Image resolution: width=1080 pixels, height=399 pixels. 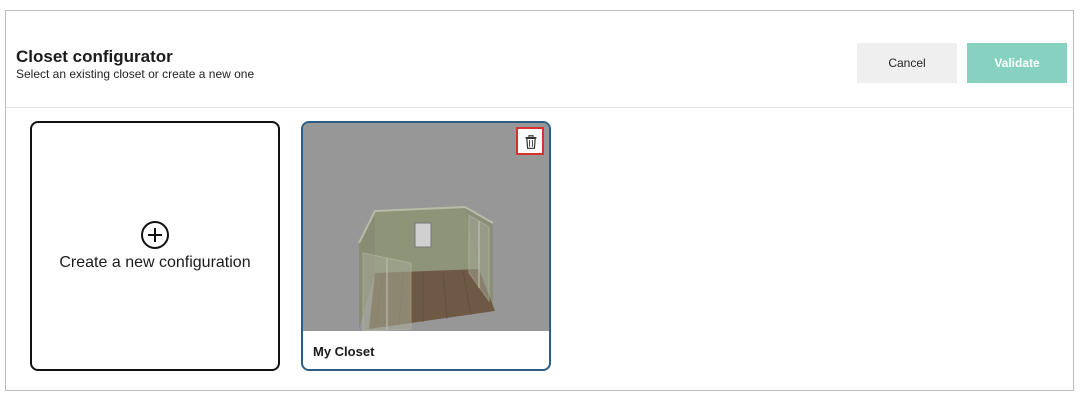 I want to click on cancel-button: Cancel, so click(x=907, y=63).